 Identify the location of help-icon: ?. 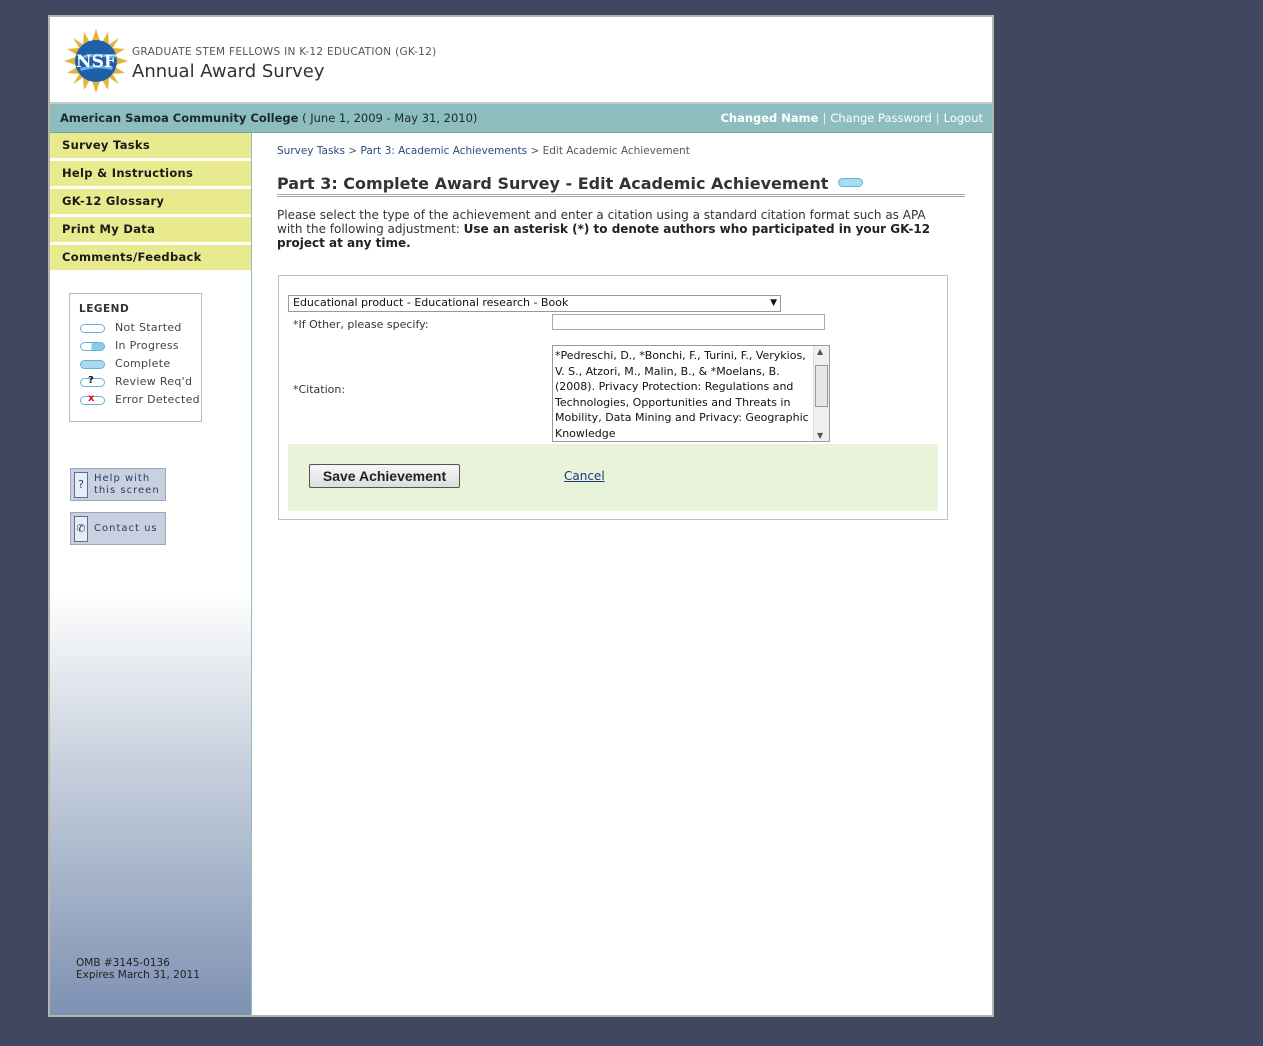
(81, 485).